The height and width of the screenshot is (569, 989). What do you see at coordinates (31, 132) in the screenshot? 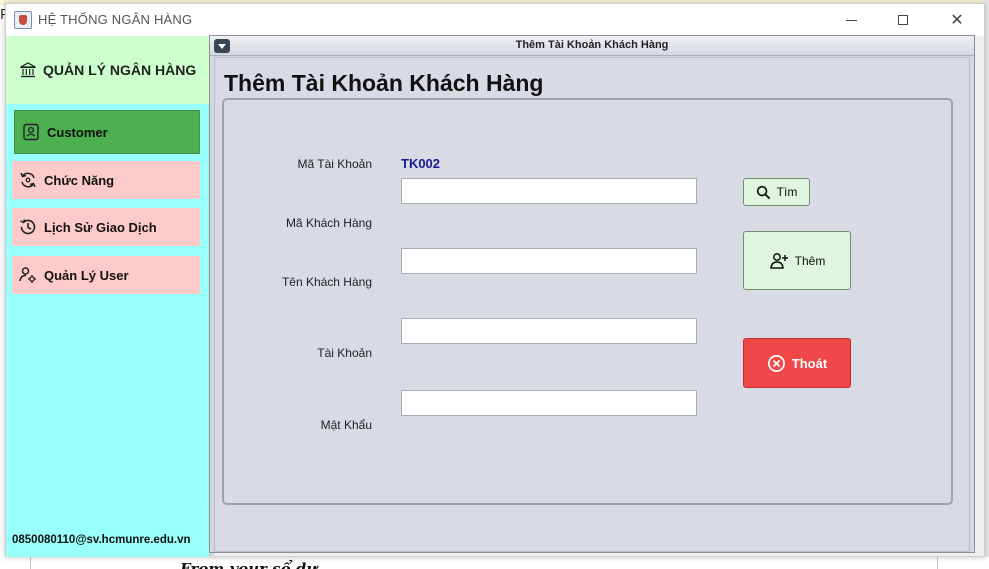
I see `id-card-icon` at bounding box center [31, 132].